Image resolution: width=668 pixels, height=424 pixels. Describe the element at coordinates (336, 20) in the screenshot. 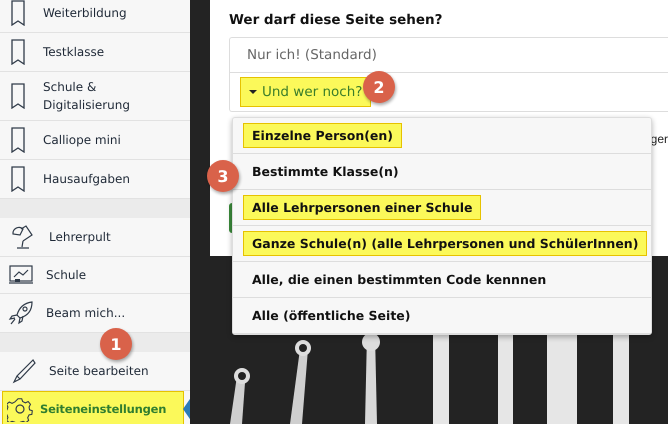

I see `section-heading: Wer darf diese Seite sehen?` at that location.